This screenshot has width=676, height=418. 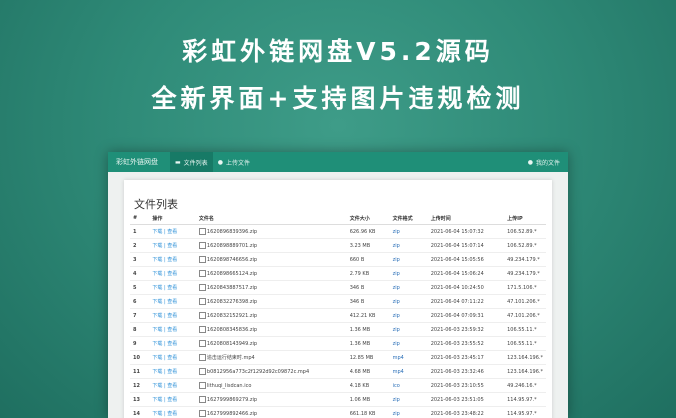 What do you see at coordinates (140, 315) in the screenshot?
I see `row-index: 7` at bounding box center [140, 315].